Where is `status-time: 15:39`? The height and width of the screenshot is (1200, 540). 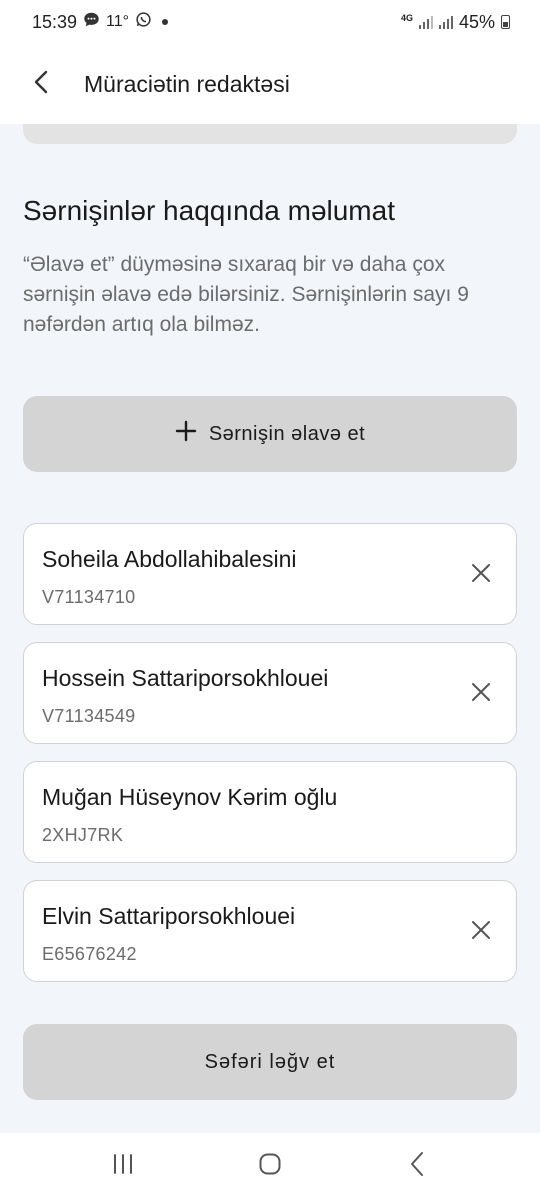 status-time: 15:39 is located at coordinates (55, 21).